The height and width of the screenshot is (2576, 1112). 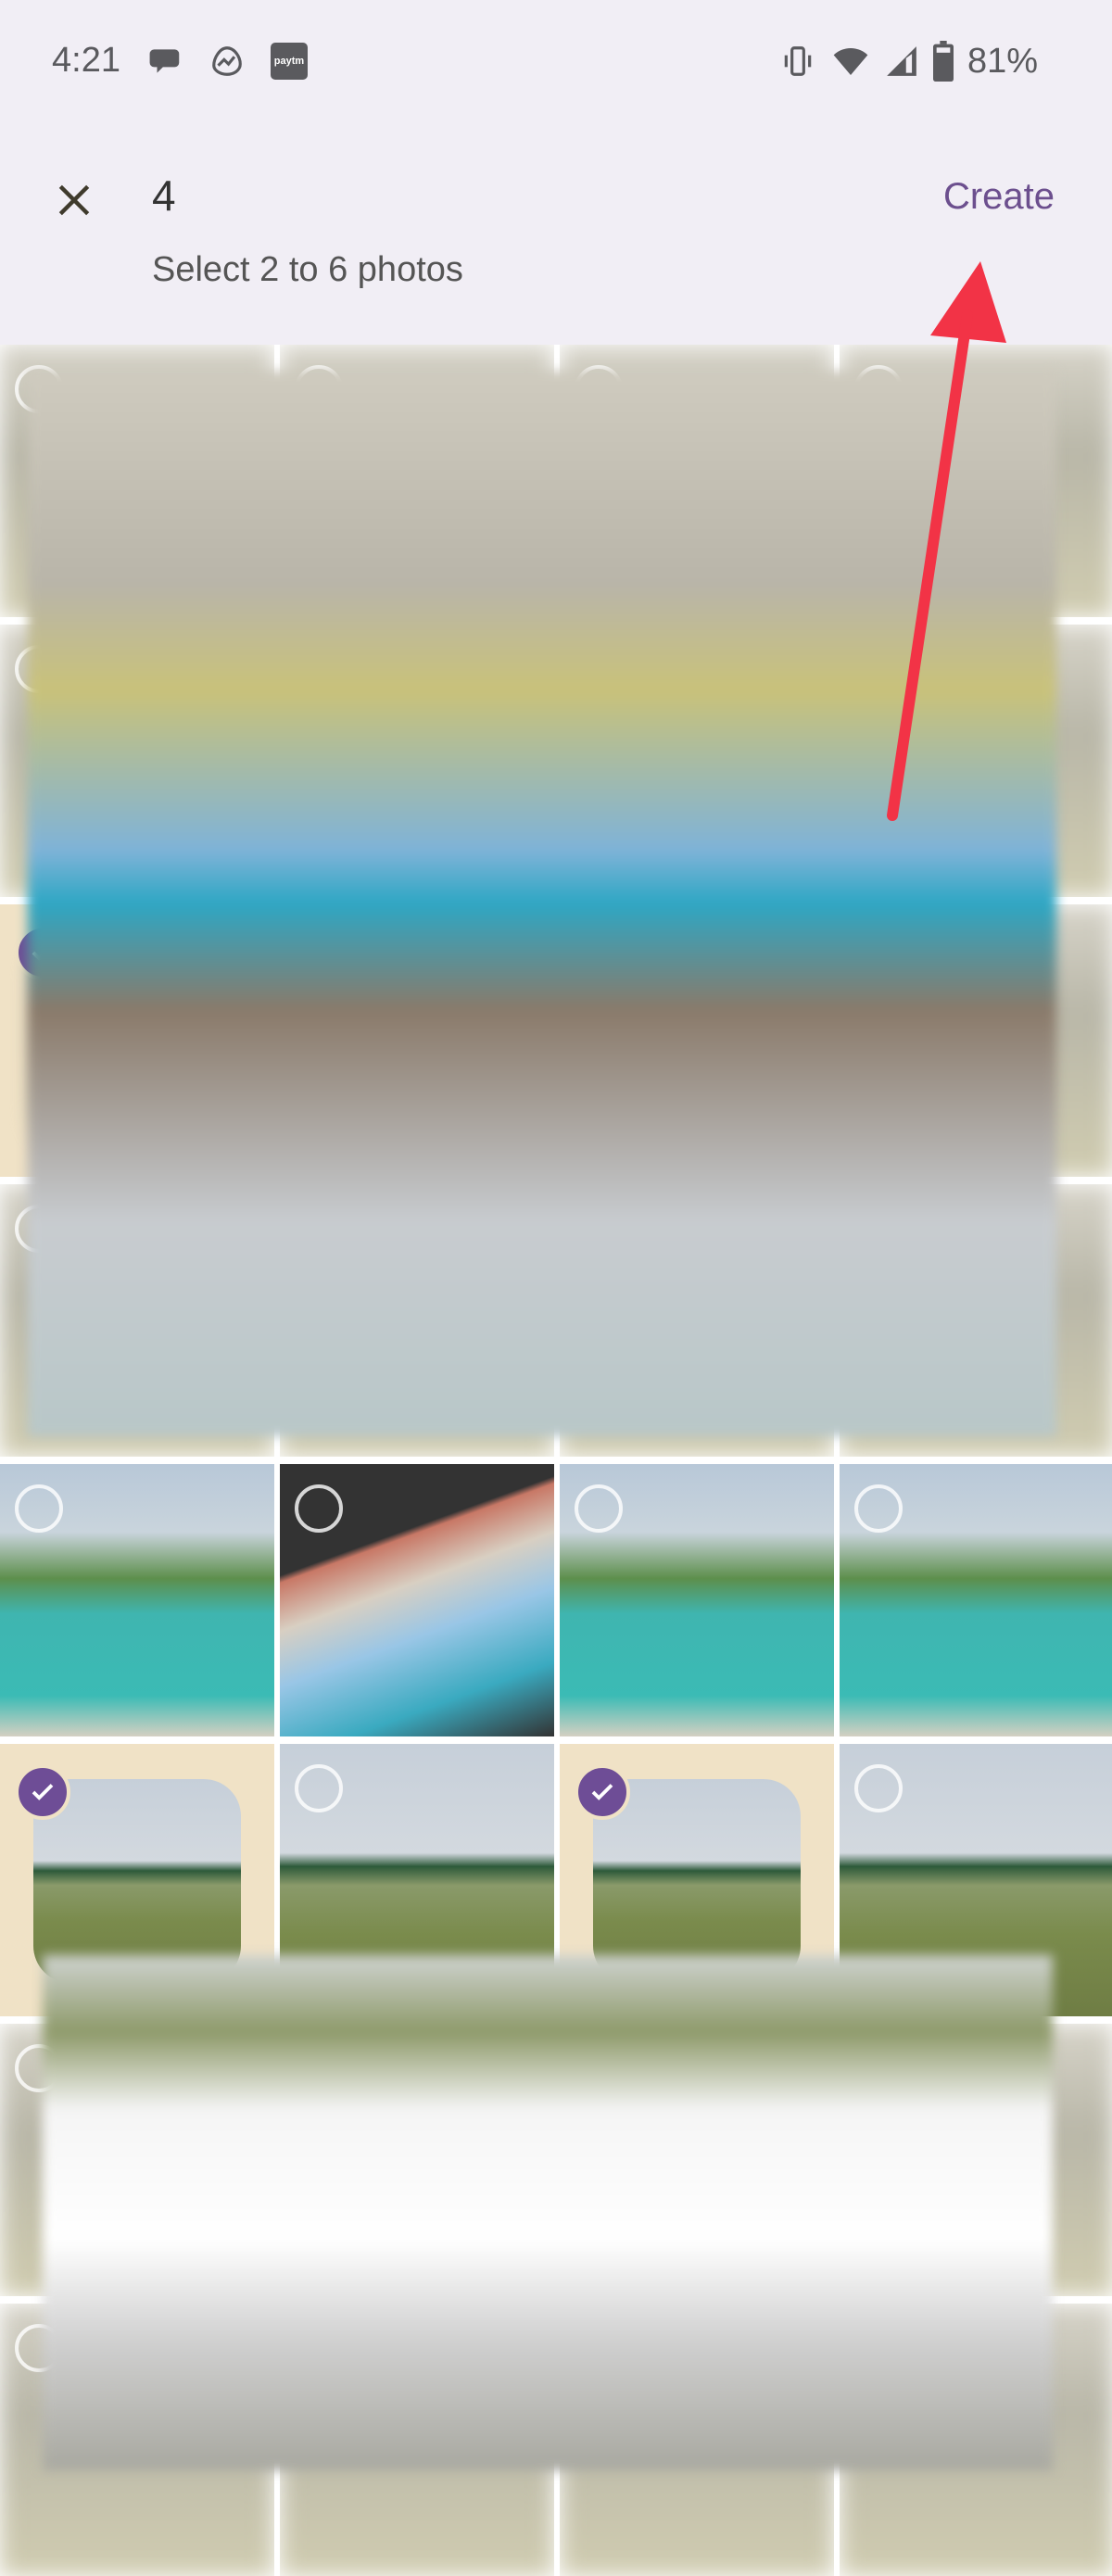 I want to click on close-icon, so click(x=74, y=200).